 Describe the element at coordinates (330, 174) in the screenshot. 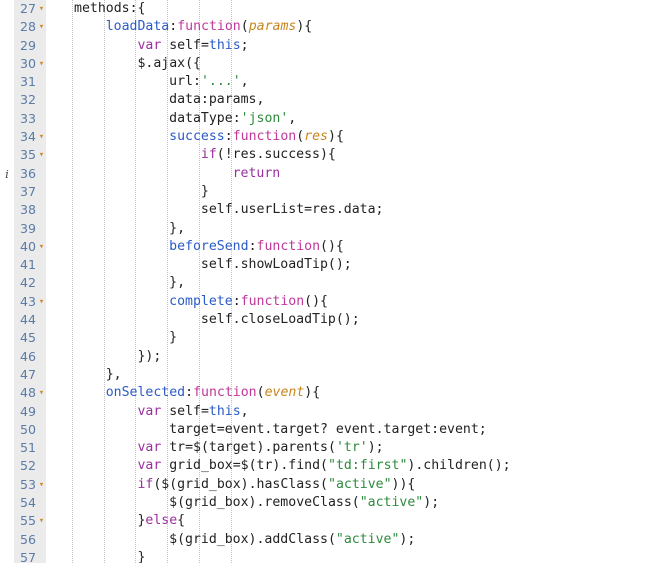

I see `code-line: i 36 return` at that location.